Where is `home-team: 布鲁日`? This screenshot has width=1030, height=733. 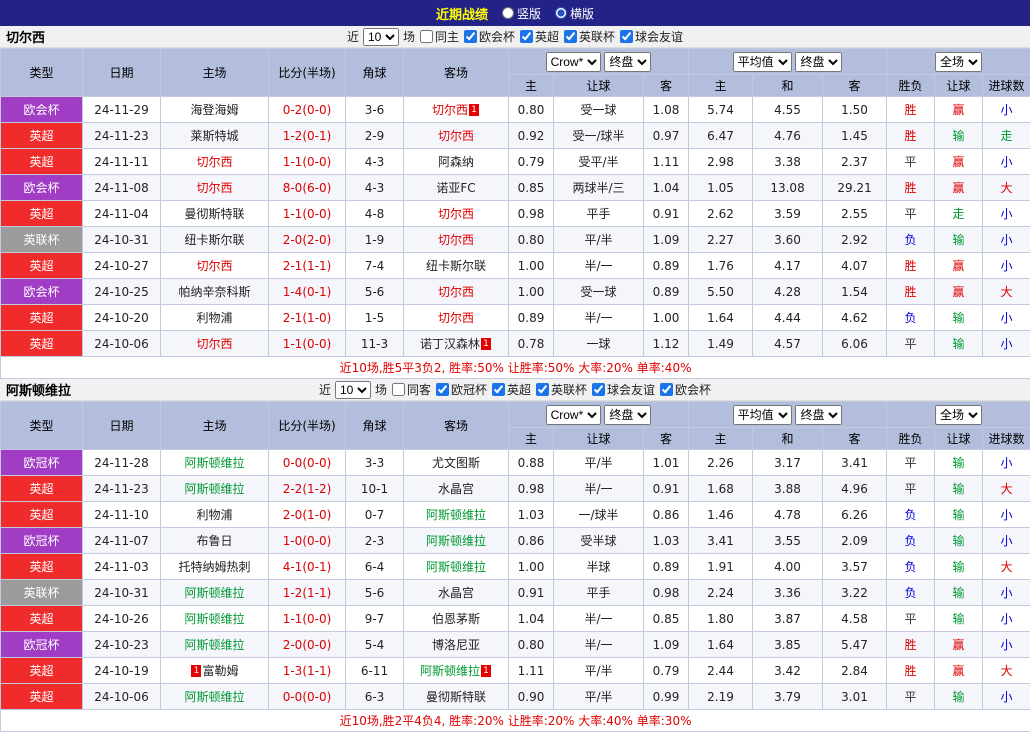
home-team: 布鲁日 is located at coordinates (214, 541).